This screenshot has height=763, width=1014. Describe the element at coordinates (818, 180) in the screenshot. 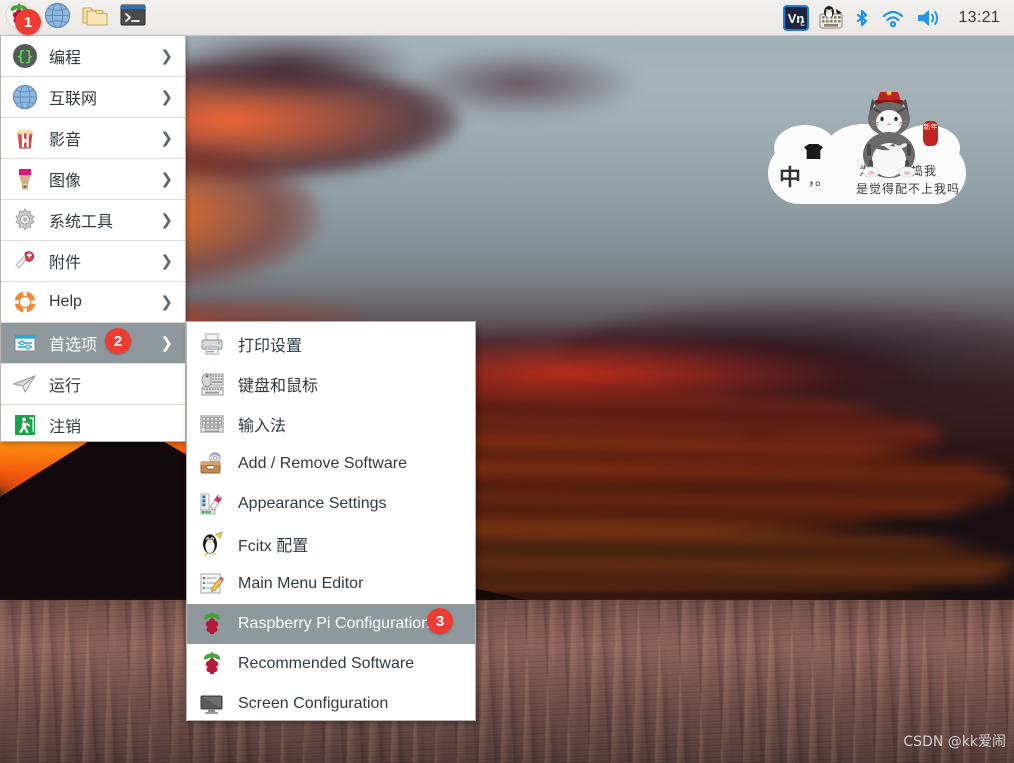

I see `fcitx-punctuation-indicator: ，。` at that location.